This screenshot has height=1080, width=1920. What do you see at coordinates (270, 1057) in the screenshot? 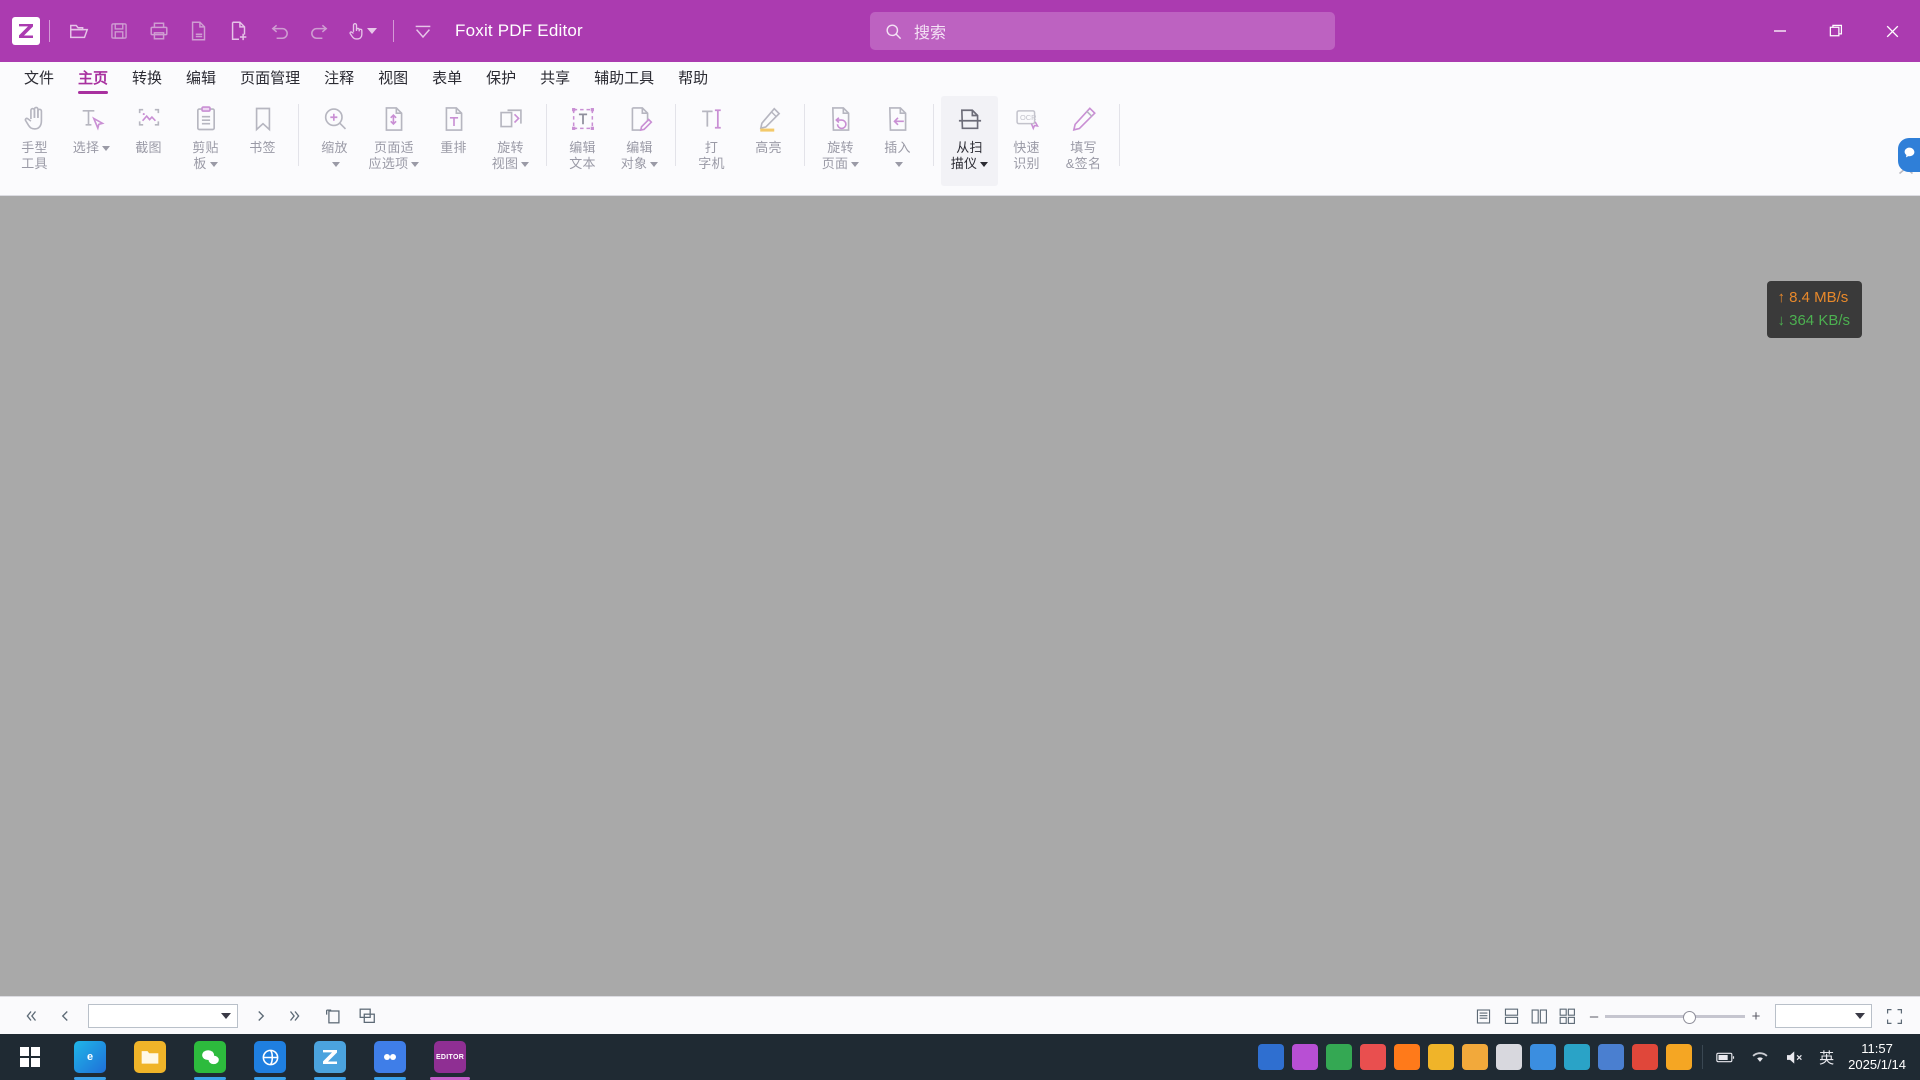
I see `taskbar-browser` at bounding box center [270, 1057].